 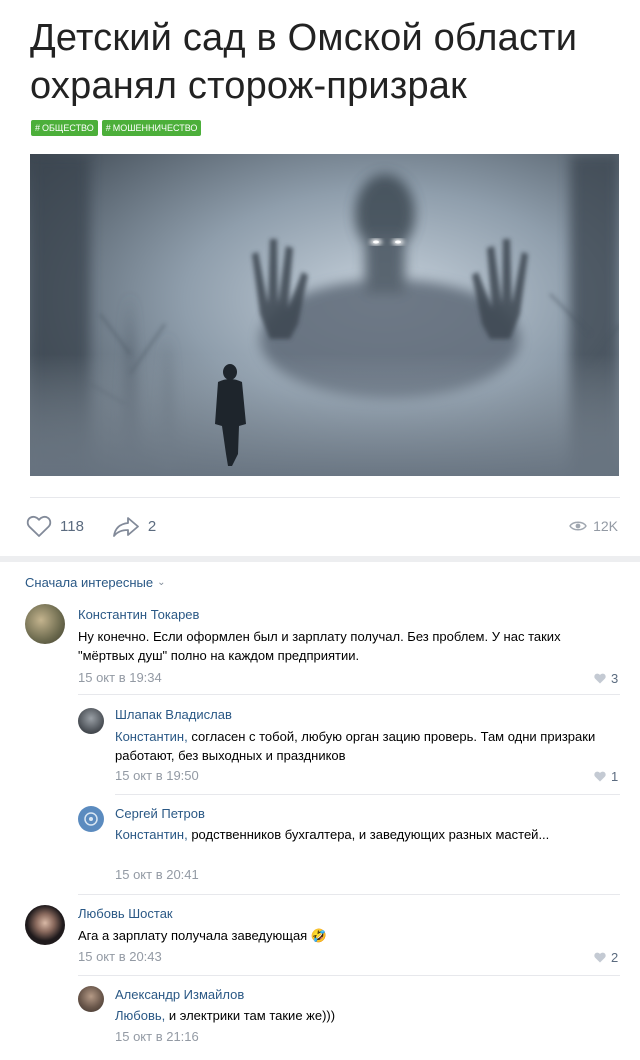 I want to click on comment-date: 15 окт в 19:34, so click(x=120, y=677).